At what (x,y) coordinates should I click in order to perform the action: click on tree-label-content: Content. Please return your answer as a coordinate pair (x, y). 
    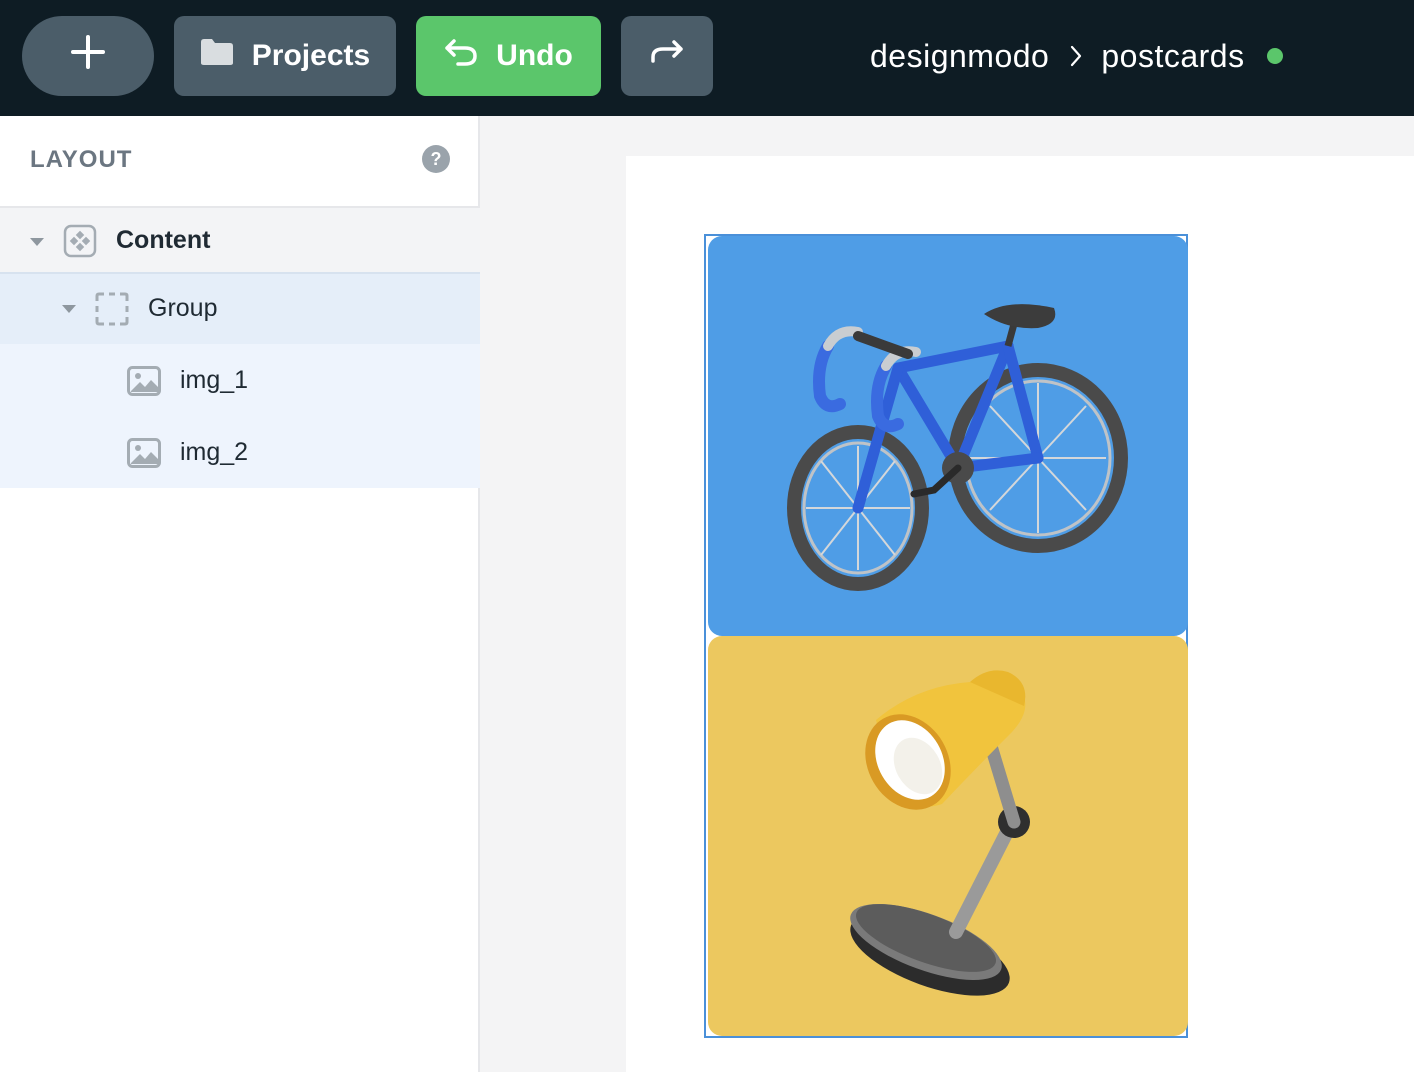
    Looking at the image, I should click on (163, 240).